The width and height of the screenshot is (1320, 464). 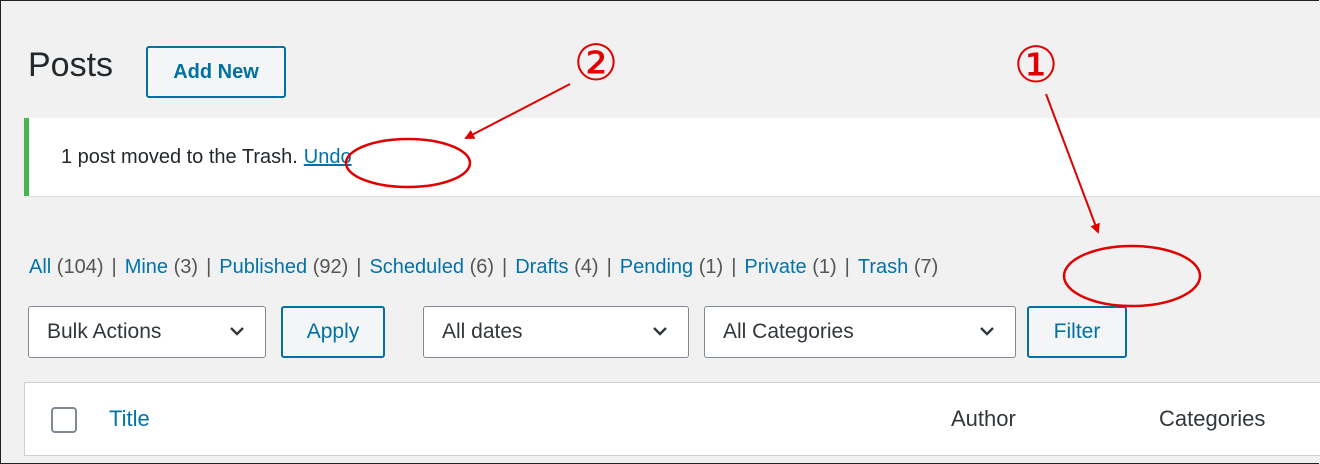 I want to click on column-categories: Categories, so click(x=1212, y=418).